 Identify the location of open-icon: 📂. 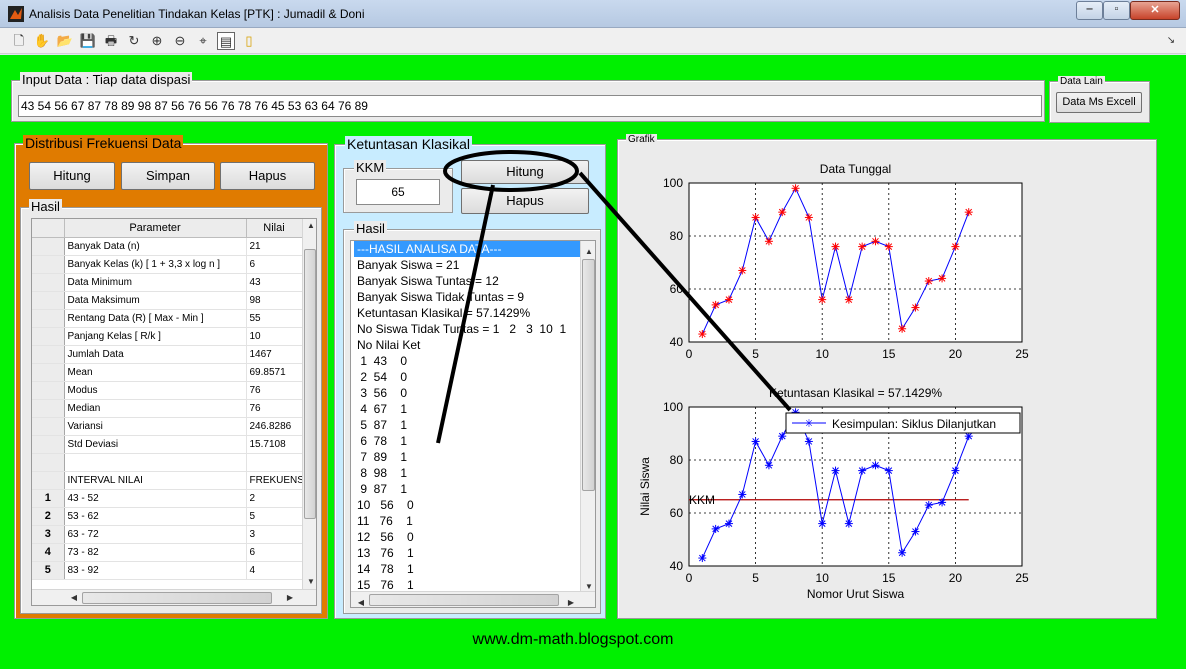
(65, 41).